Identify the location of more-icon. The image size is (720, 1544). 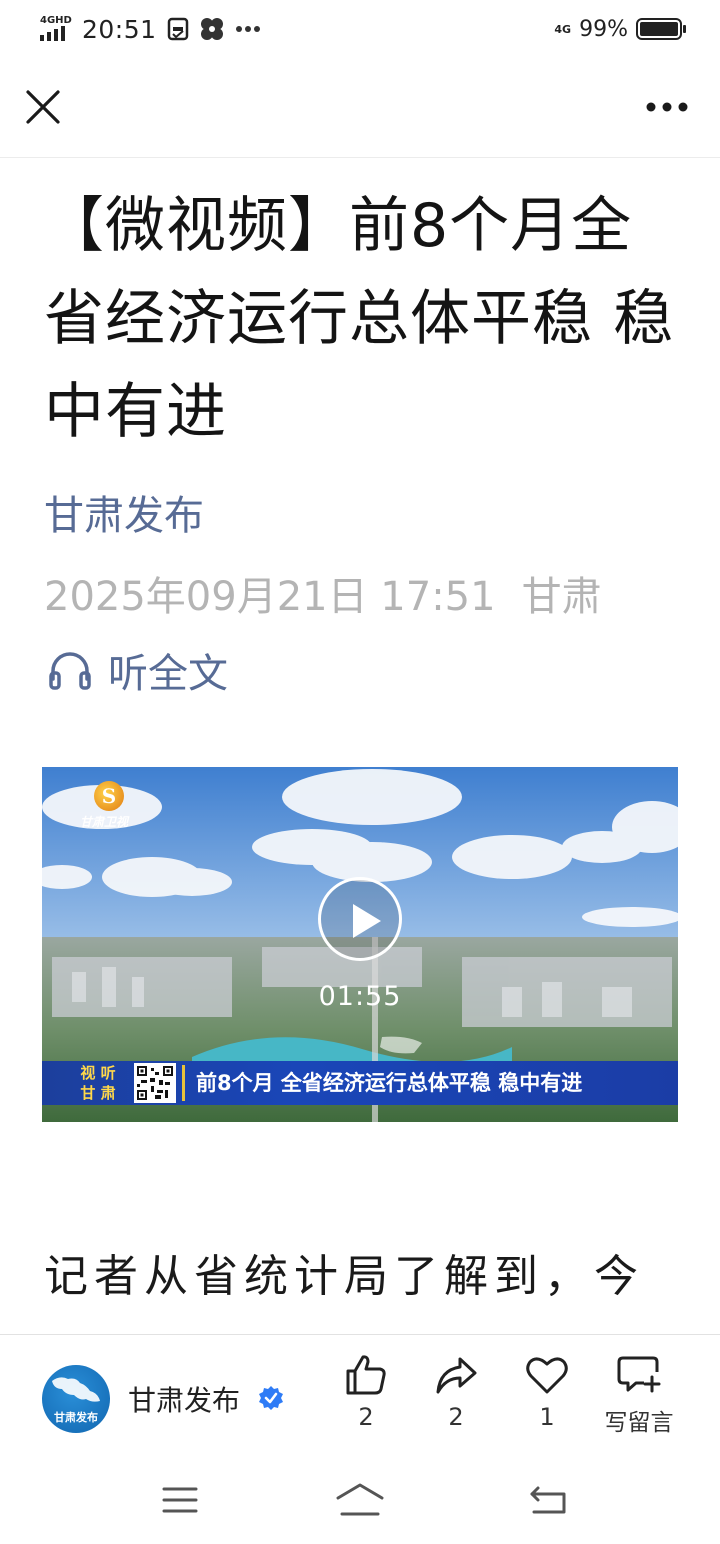
(667, 107).